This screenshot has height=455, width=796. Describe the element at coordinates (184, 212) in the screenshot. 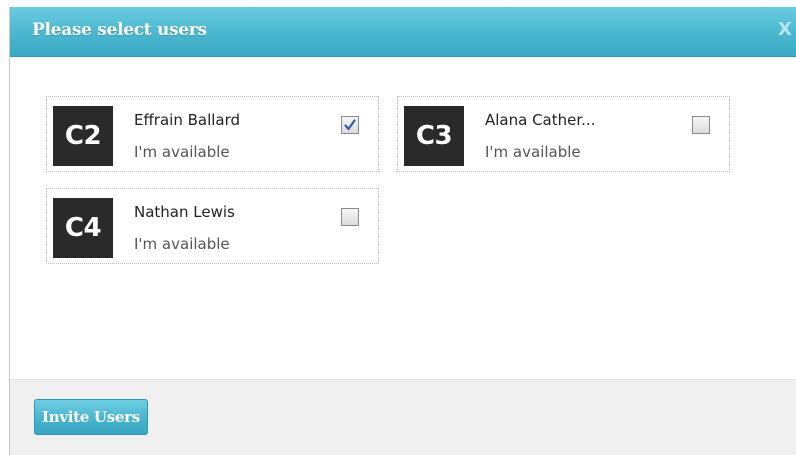

I see `user-name: Nathan Lewis` at that location.